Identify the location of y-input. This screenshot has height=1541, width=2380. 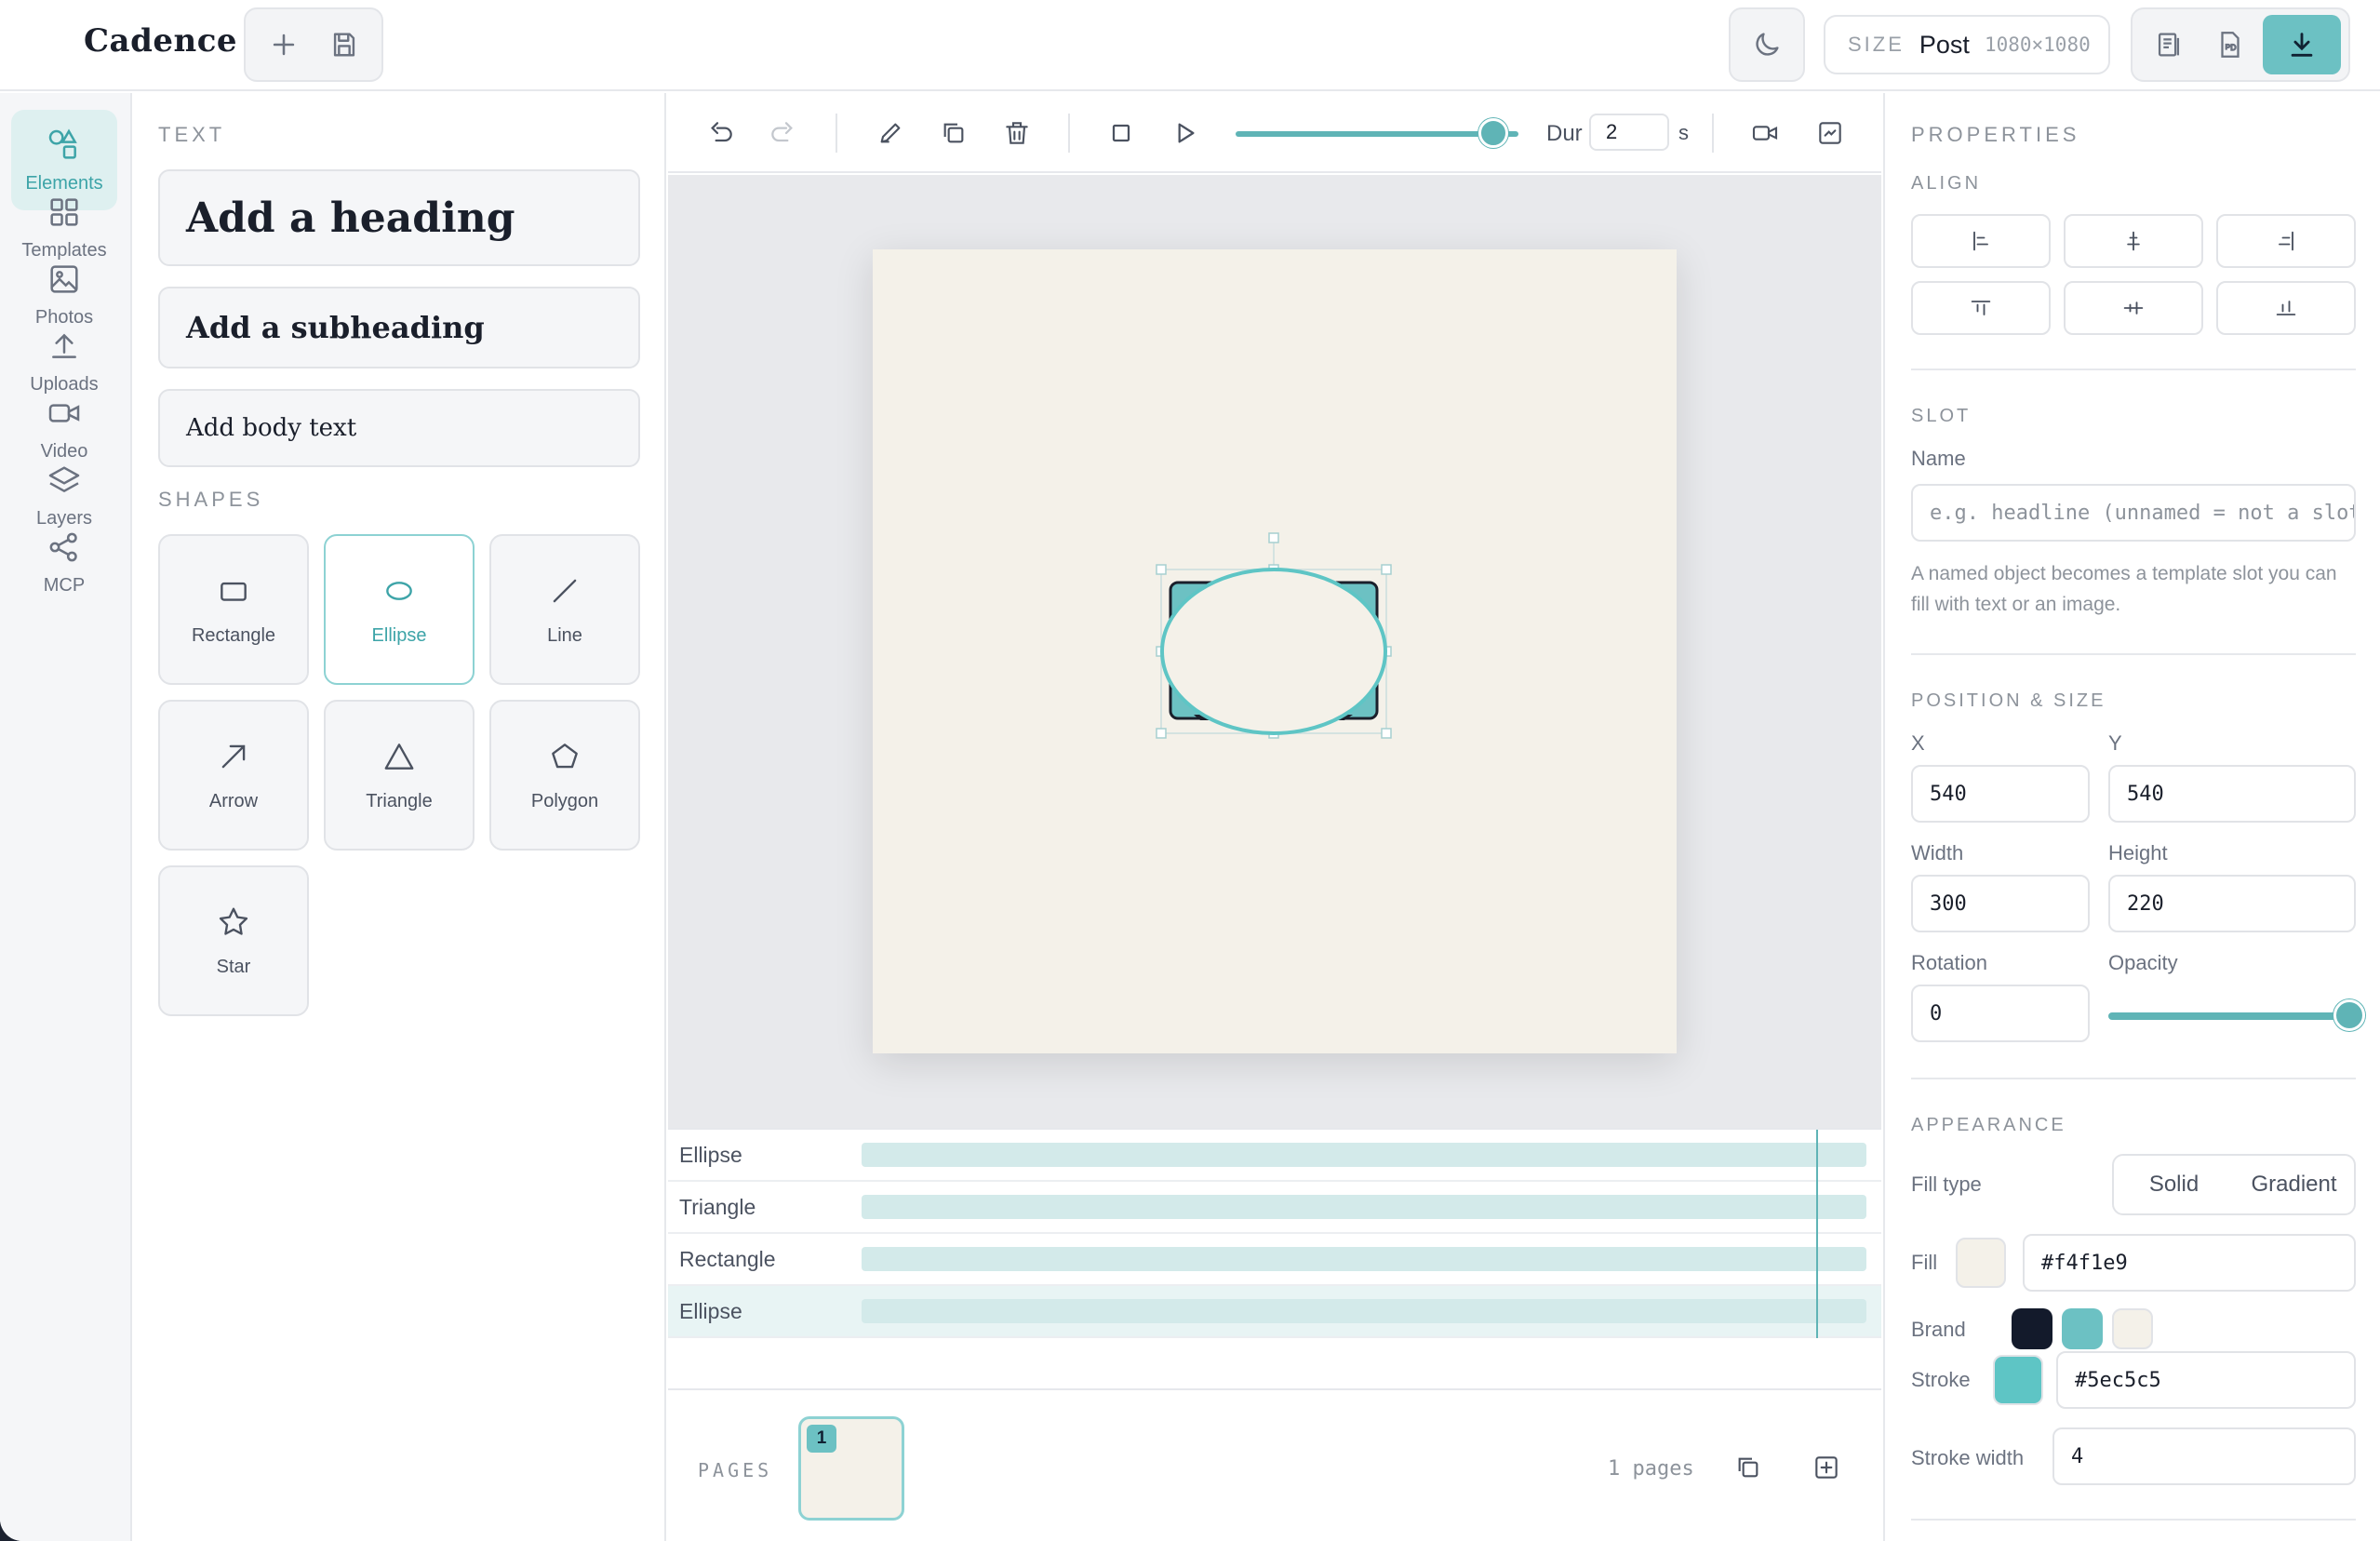
(2232, 794).